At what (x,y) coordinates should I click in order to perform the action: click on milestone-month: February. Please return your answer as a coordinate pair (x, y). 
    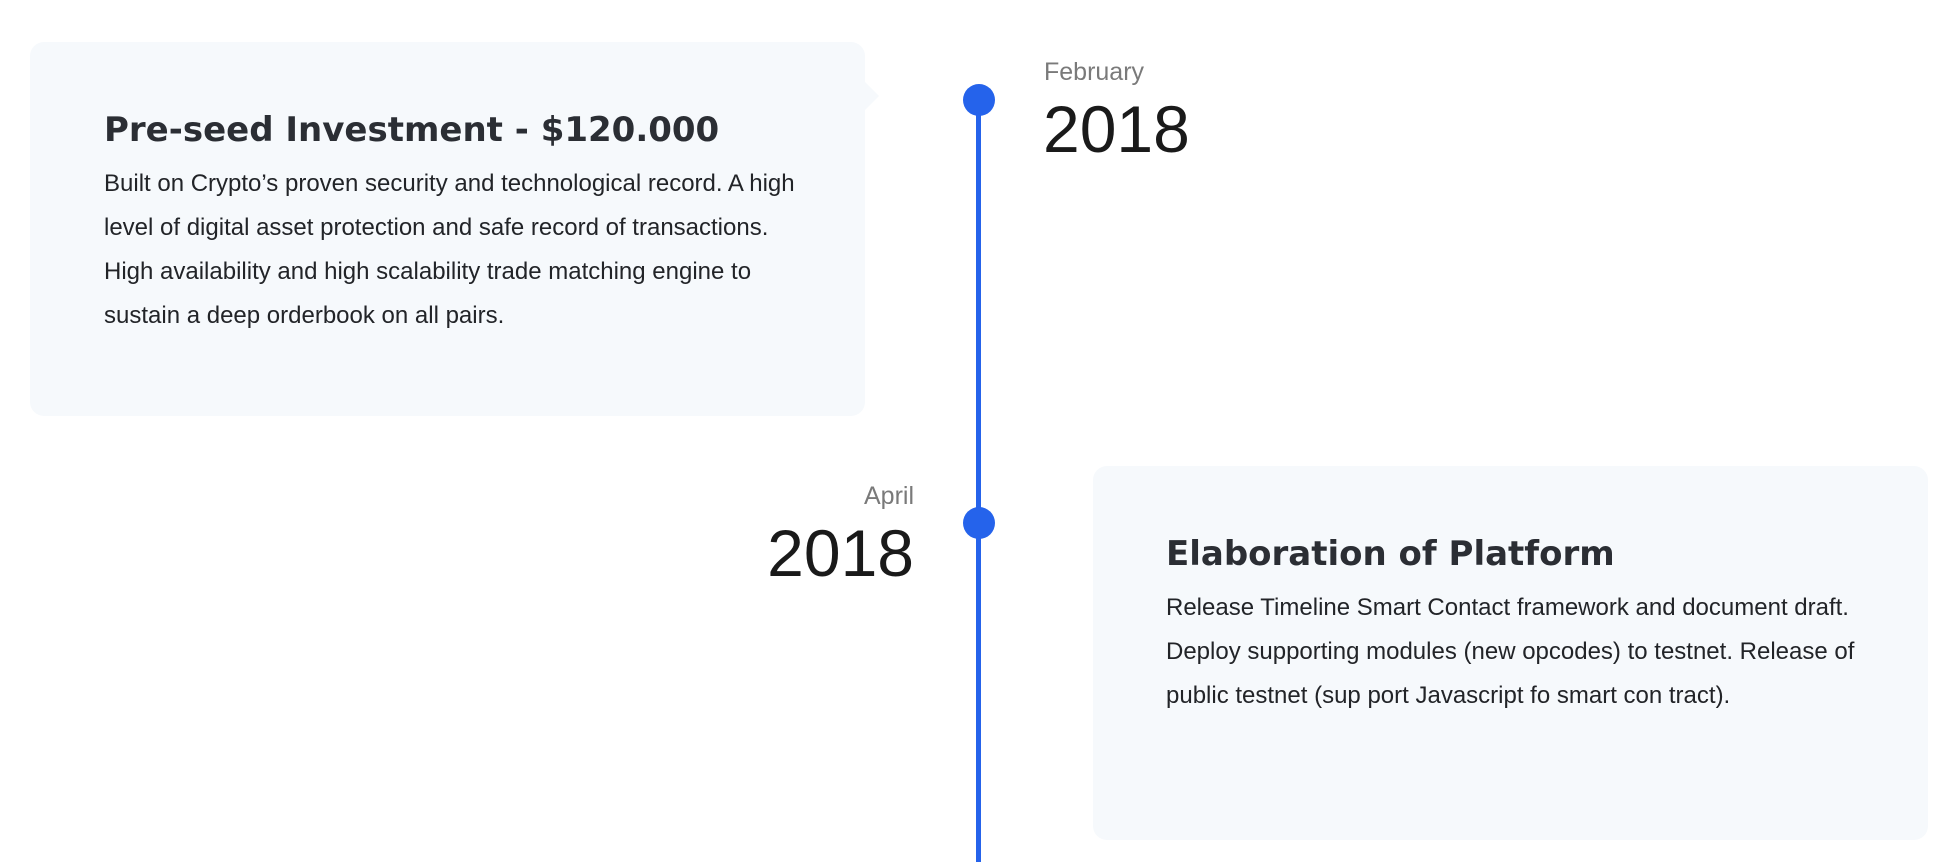
    Looking at the image, I should click on (1094, 72).